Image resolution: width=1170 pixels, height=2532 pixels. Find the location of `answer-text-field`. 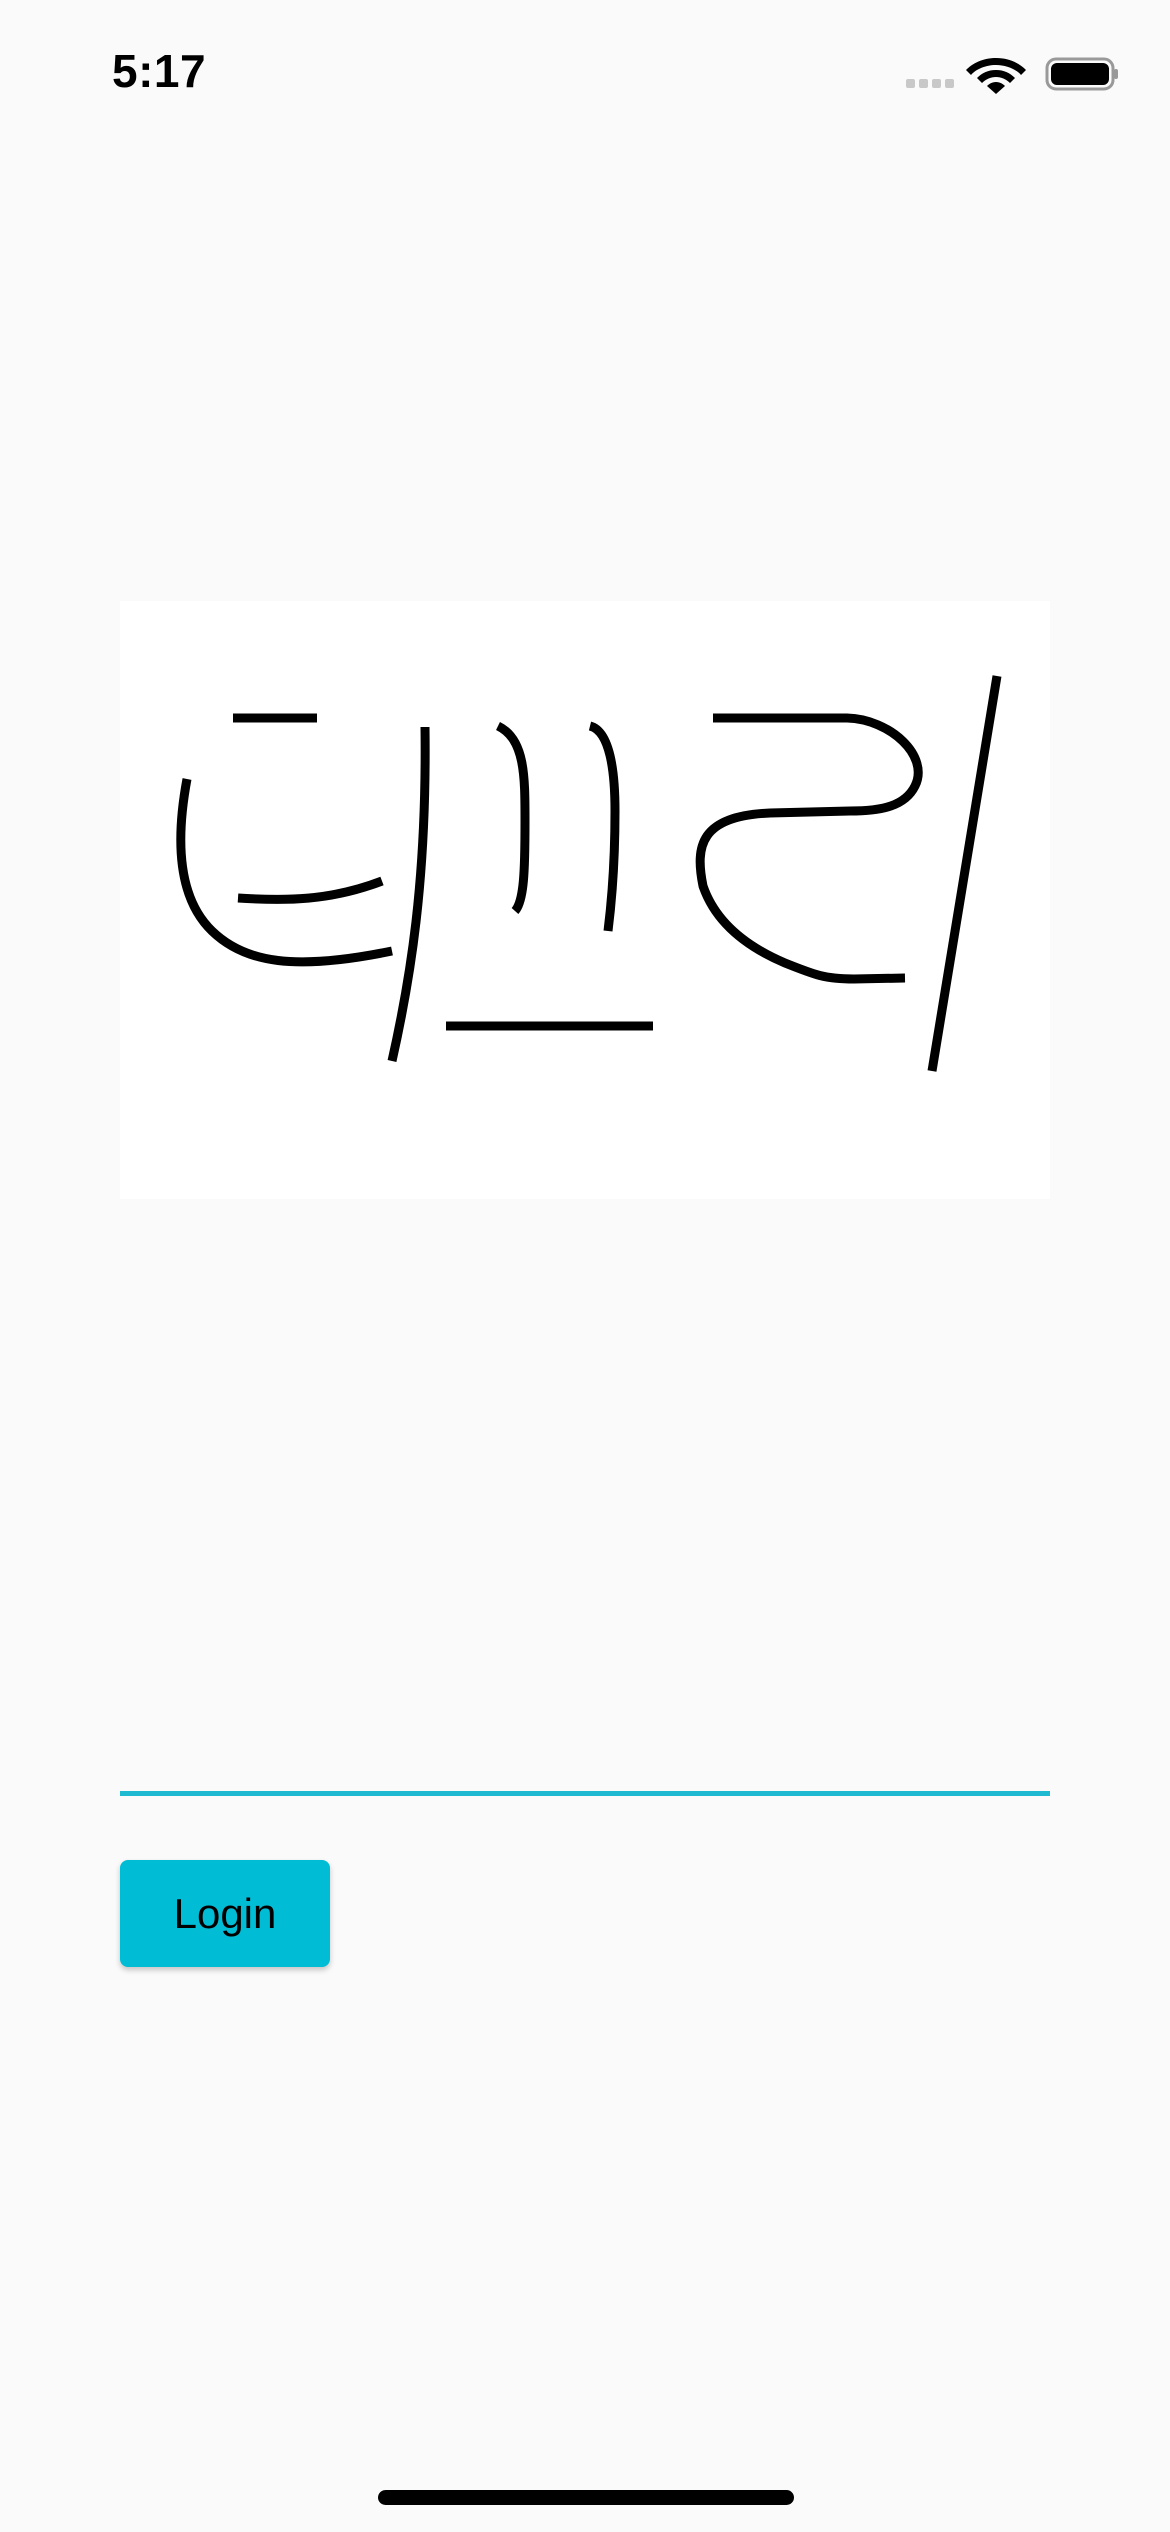

answer-text-field is located at coordinates (585, 1748).